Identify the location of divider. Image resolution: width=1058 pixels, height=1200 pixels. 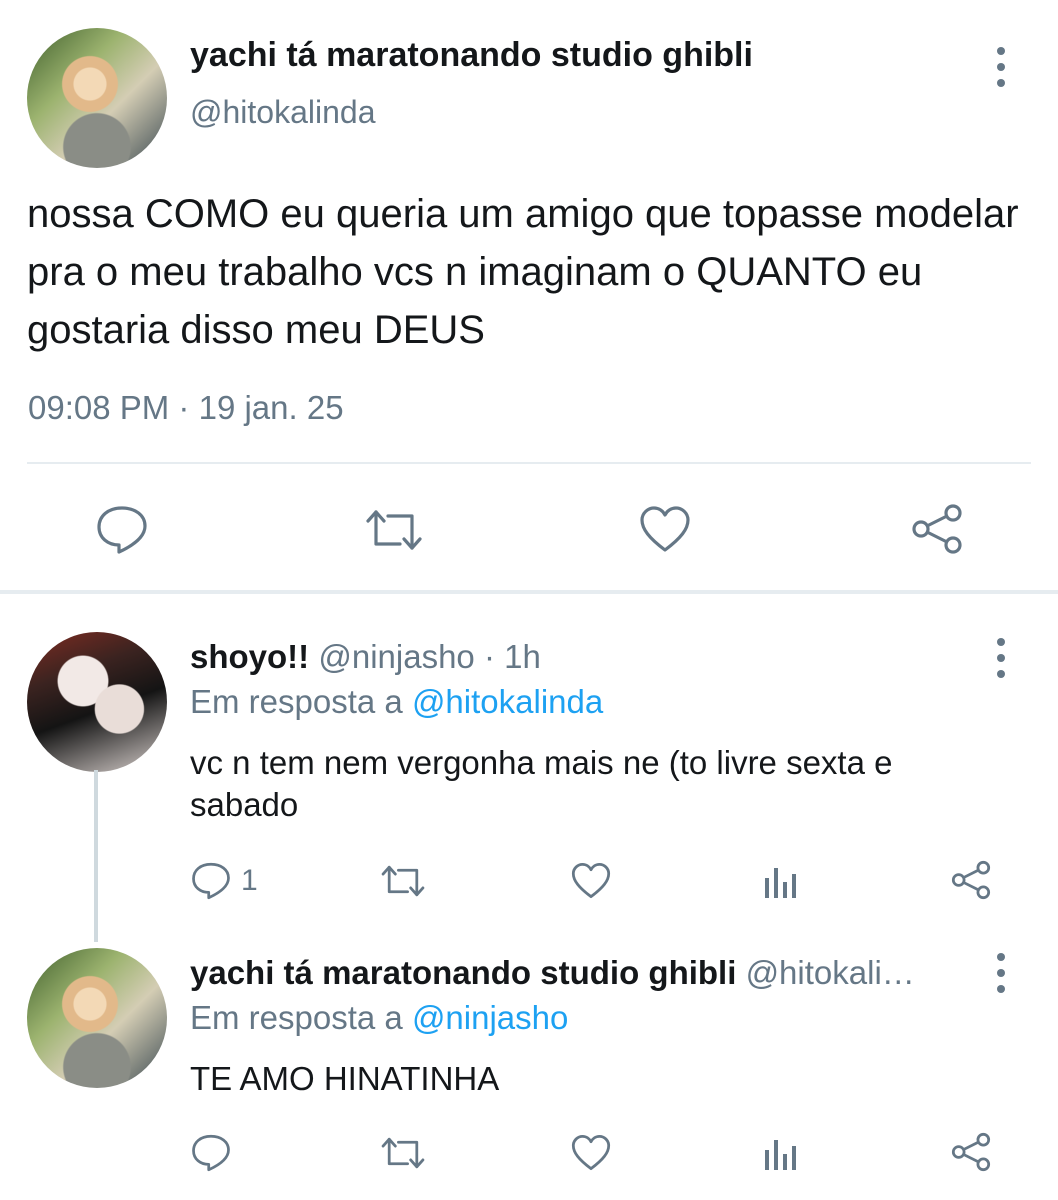
(529, 463).